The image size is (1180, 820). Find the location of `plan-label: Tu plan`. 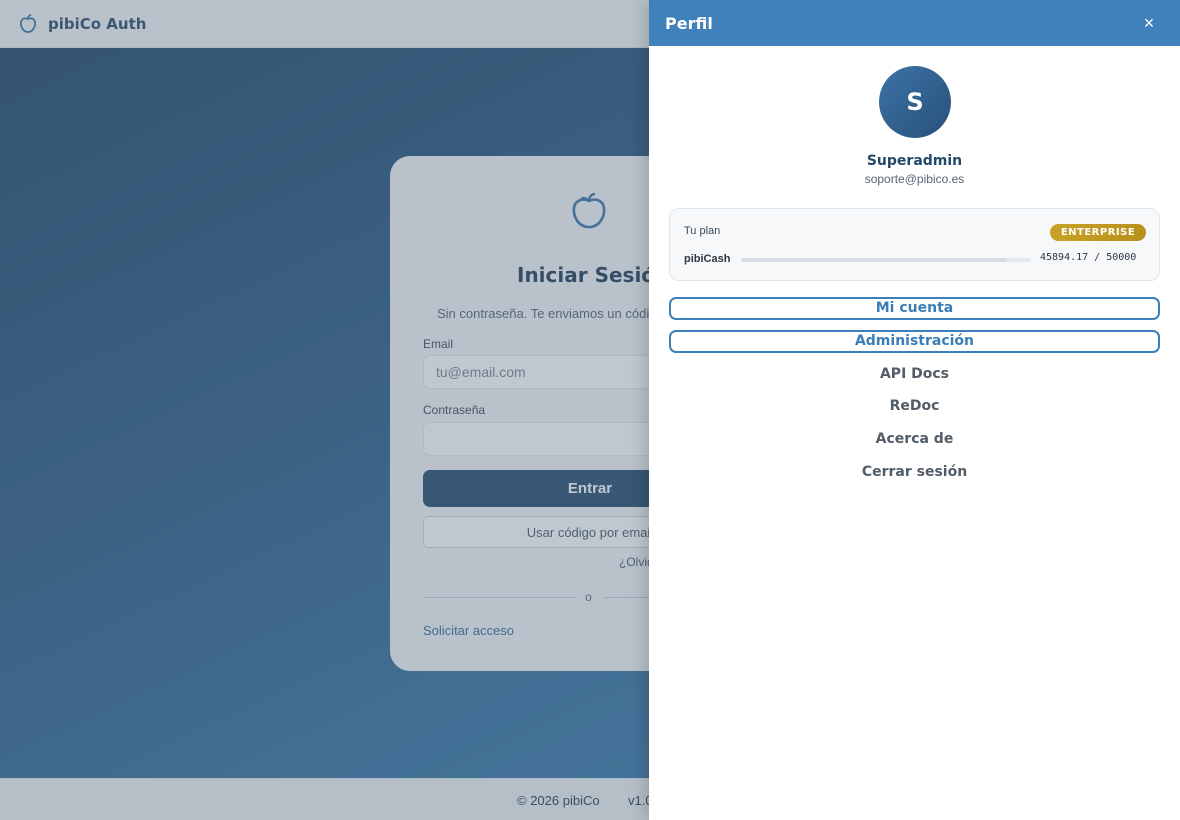

plan-label: Tu plan is located at coordinates (702, 231).